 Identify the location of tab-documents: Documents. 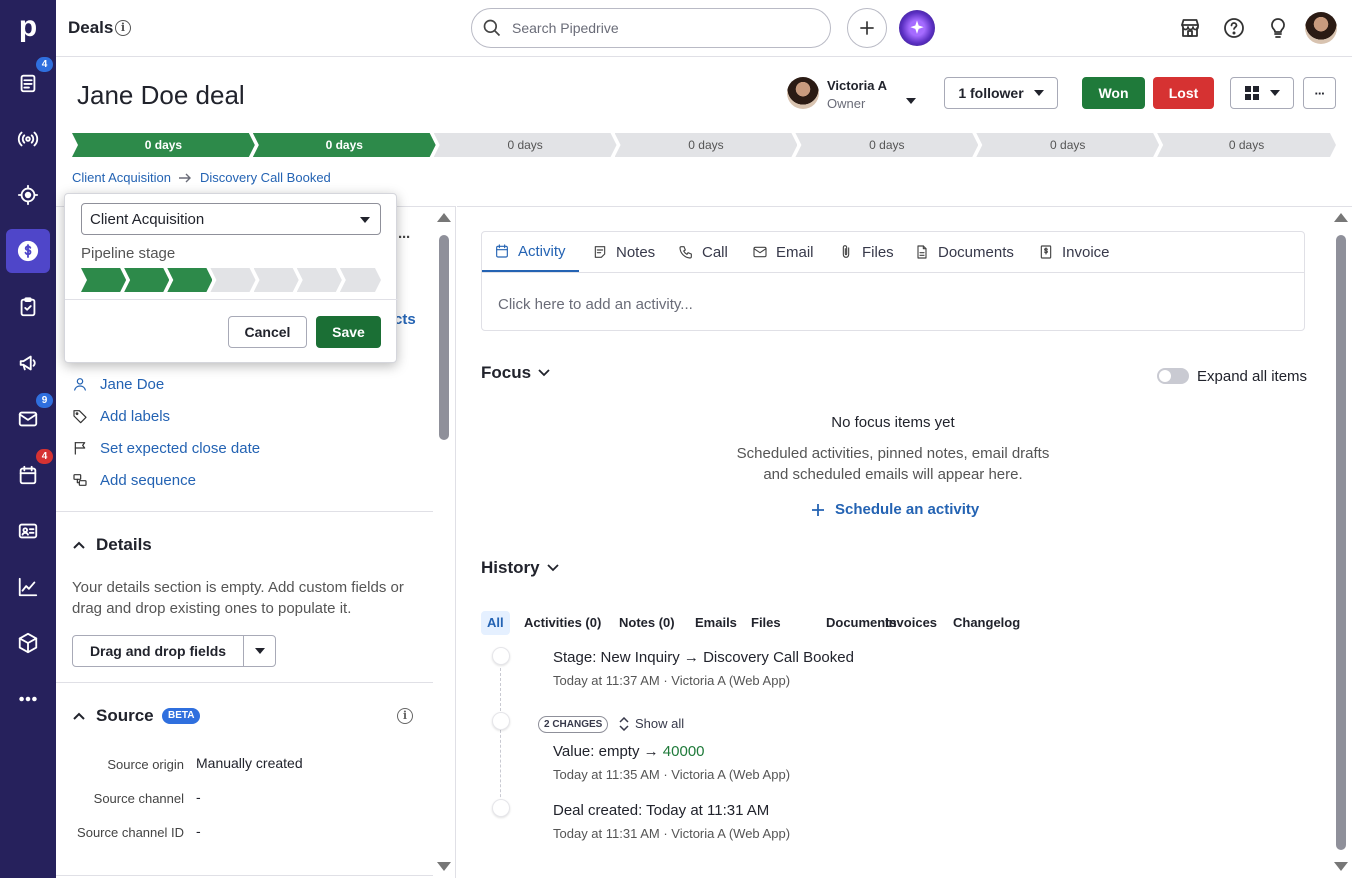
(969, 252).